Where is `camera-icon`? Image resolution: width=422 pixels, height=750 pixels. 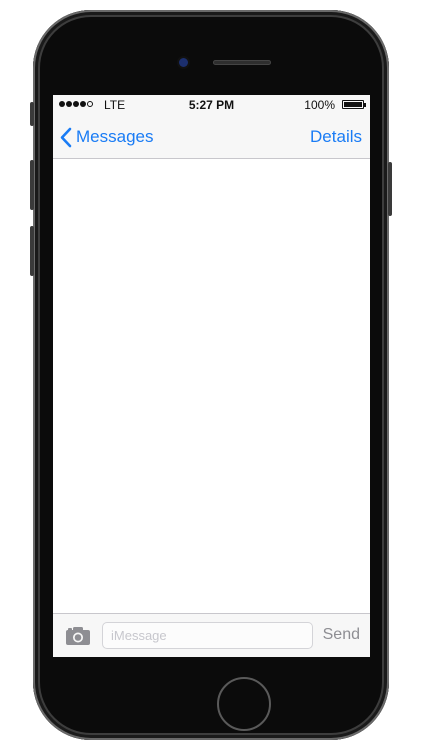
camera-icon is located at coordinates (78, 636).